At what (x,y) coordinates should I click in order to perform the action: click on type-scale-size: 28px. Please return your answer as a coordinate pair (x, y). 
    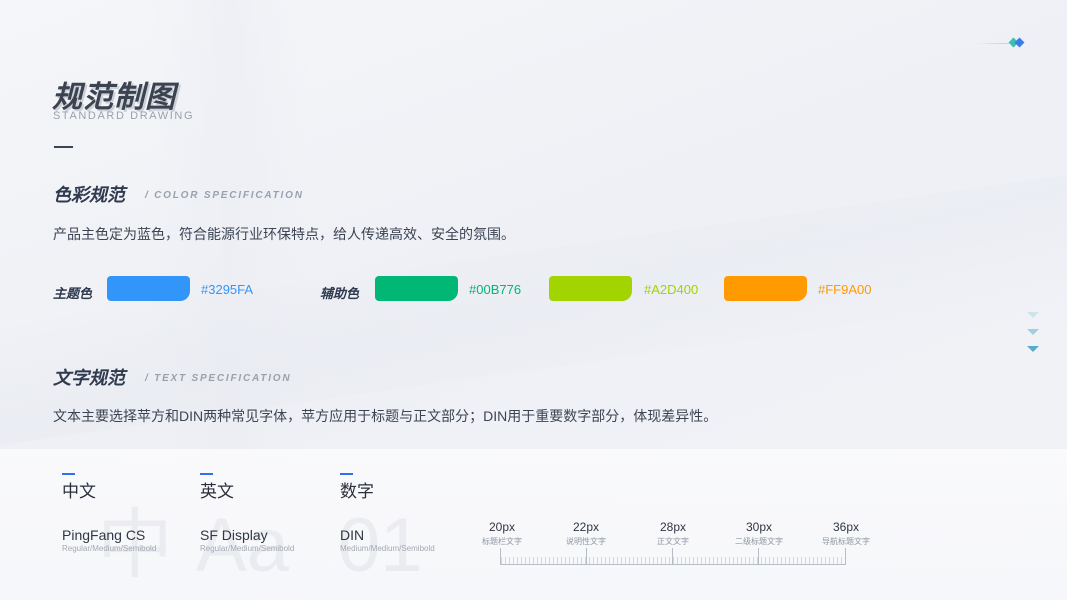
    Looking at the image, I should click on (673, 527).